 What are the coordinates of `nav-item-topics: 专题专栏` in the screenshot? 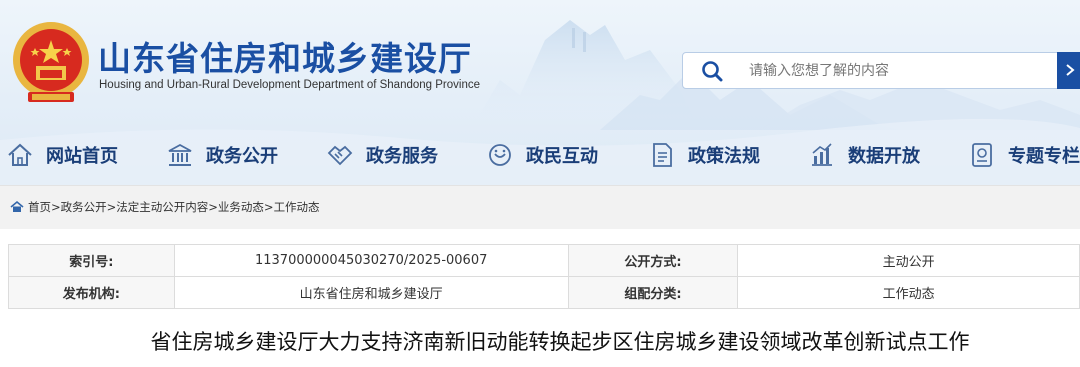 It's located at (1024, 155).